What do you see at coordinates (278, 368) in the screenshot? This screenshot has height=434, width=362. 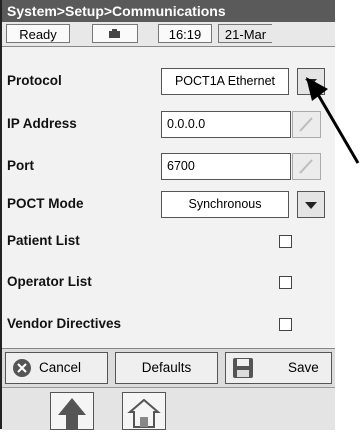 I see `save-button: Save` at bounding box center [278, 368].